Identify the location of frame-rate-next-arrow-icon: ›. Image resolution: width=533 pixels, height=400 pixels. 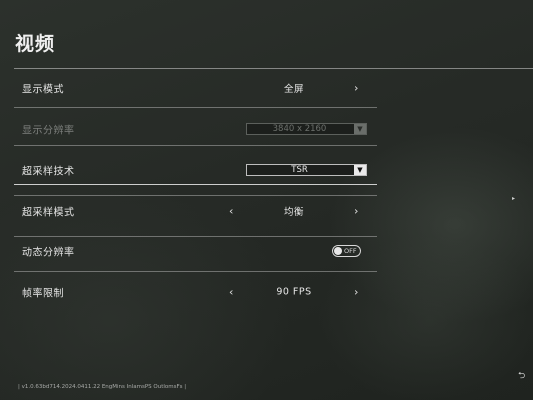
(356, 292).